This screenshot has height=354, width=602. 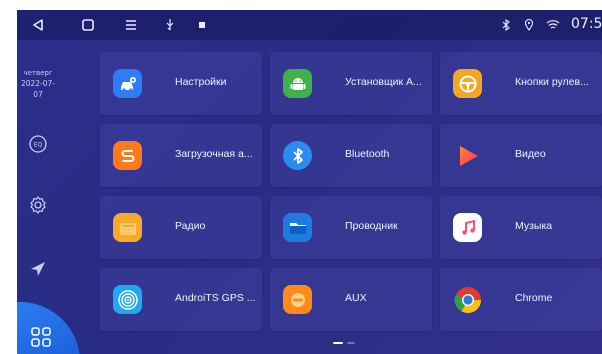 What do you see at coordinates (88, 25) in the screenshot?
I see `home-icon` at bounding box center [88, 25].